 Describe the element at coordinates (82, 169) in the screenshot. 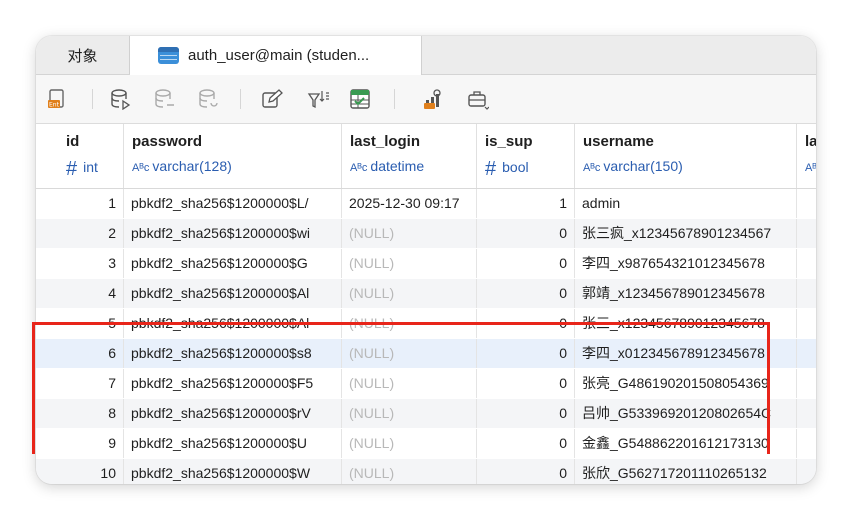

I see `column-type-id: # int` at that location.